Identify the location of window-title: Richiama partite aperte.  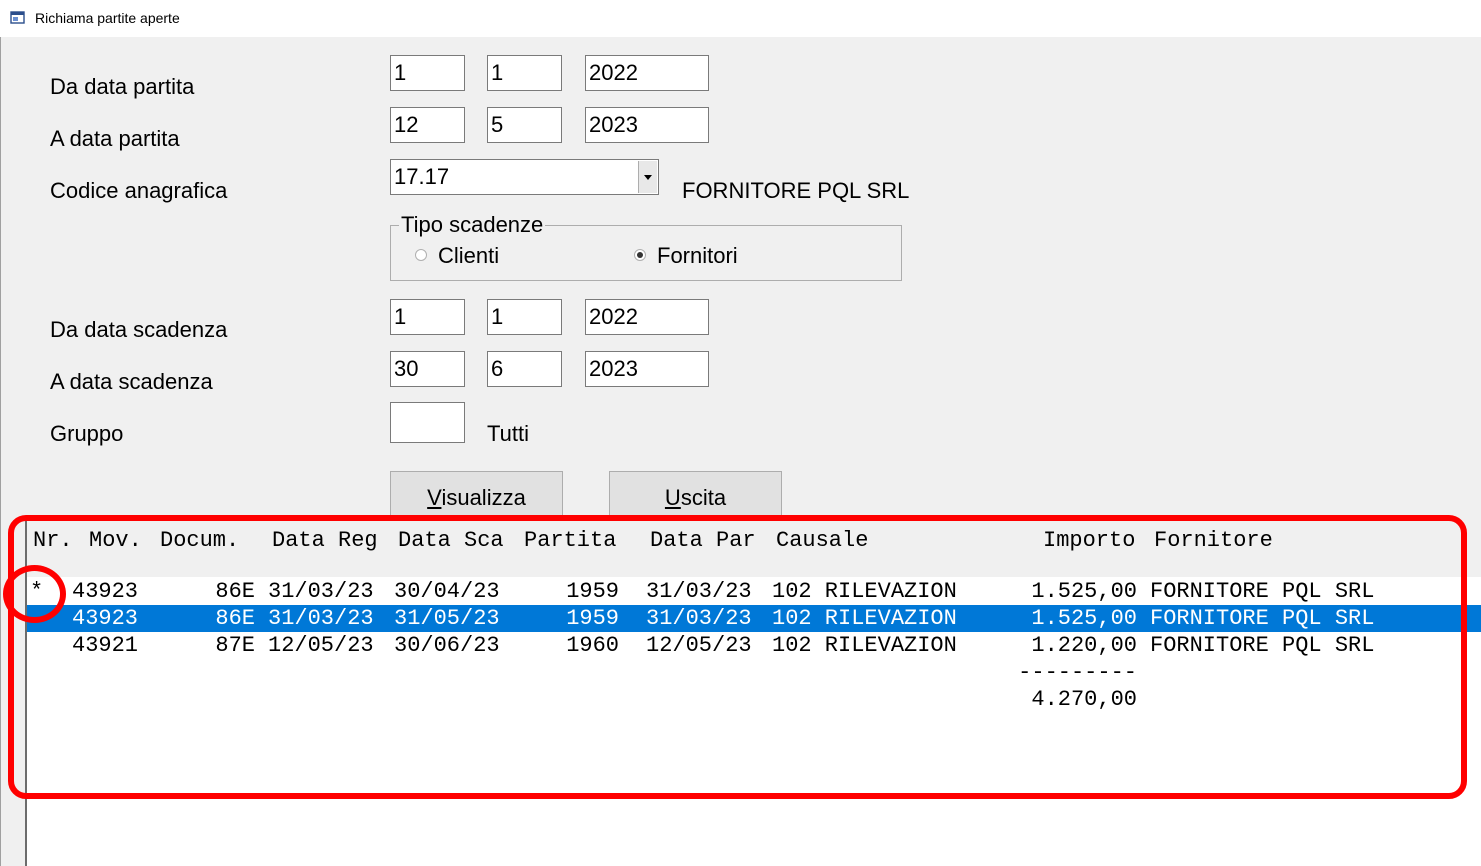
(107, 18).